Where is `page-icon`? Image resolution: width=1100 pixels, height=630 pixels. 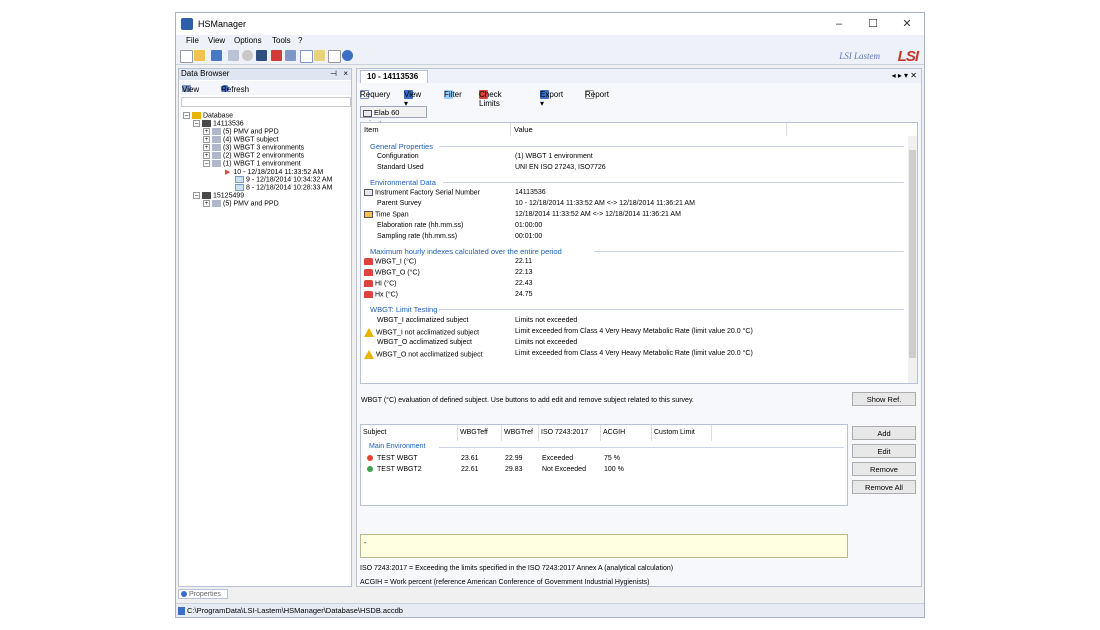 page-icon is located at coordinates (334, 56).